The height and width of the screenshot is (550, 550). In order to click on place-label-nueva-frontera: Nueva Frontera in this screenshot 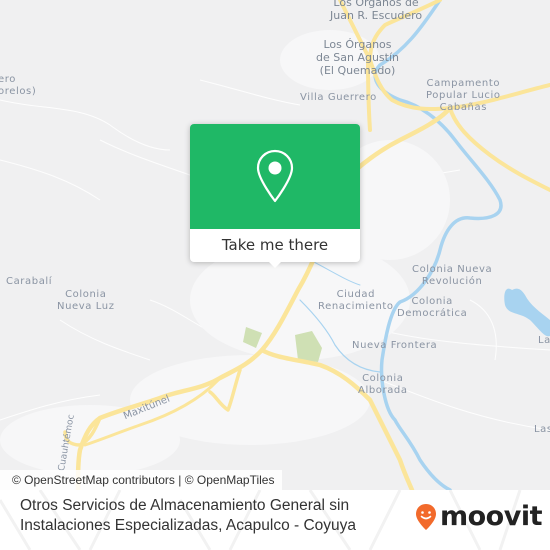, I will do `click(395, 345)`.